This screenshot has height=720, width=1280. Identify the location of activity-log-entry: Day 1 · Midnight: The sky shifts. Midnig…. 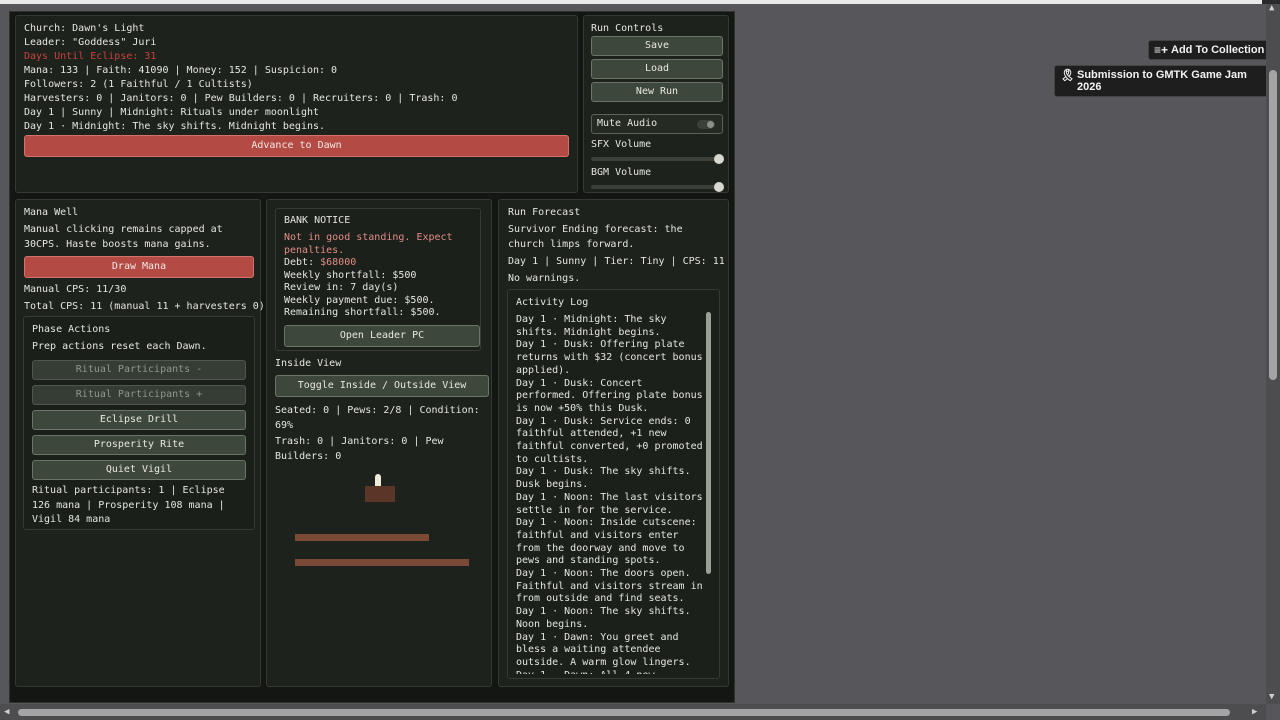
(591, 326).